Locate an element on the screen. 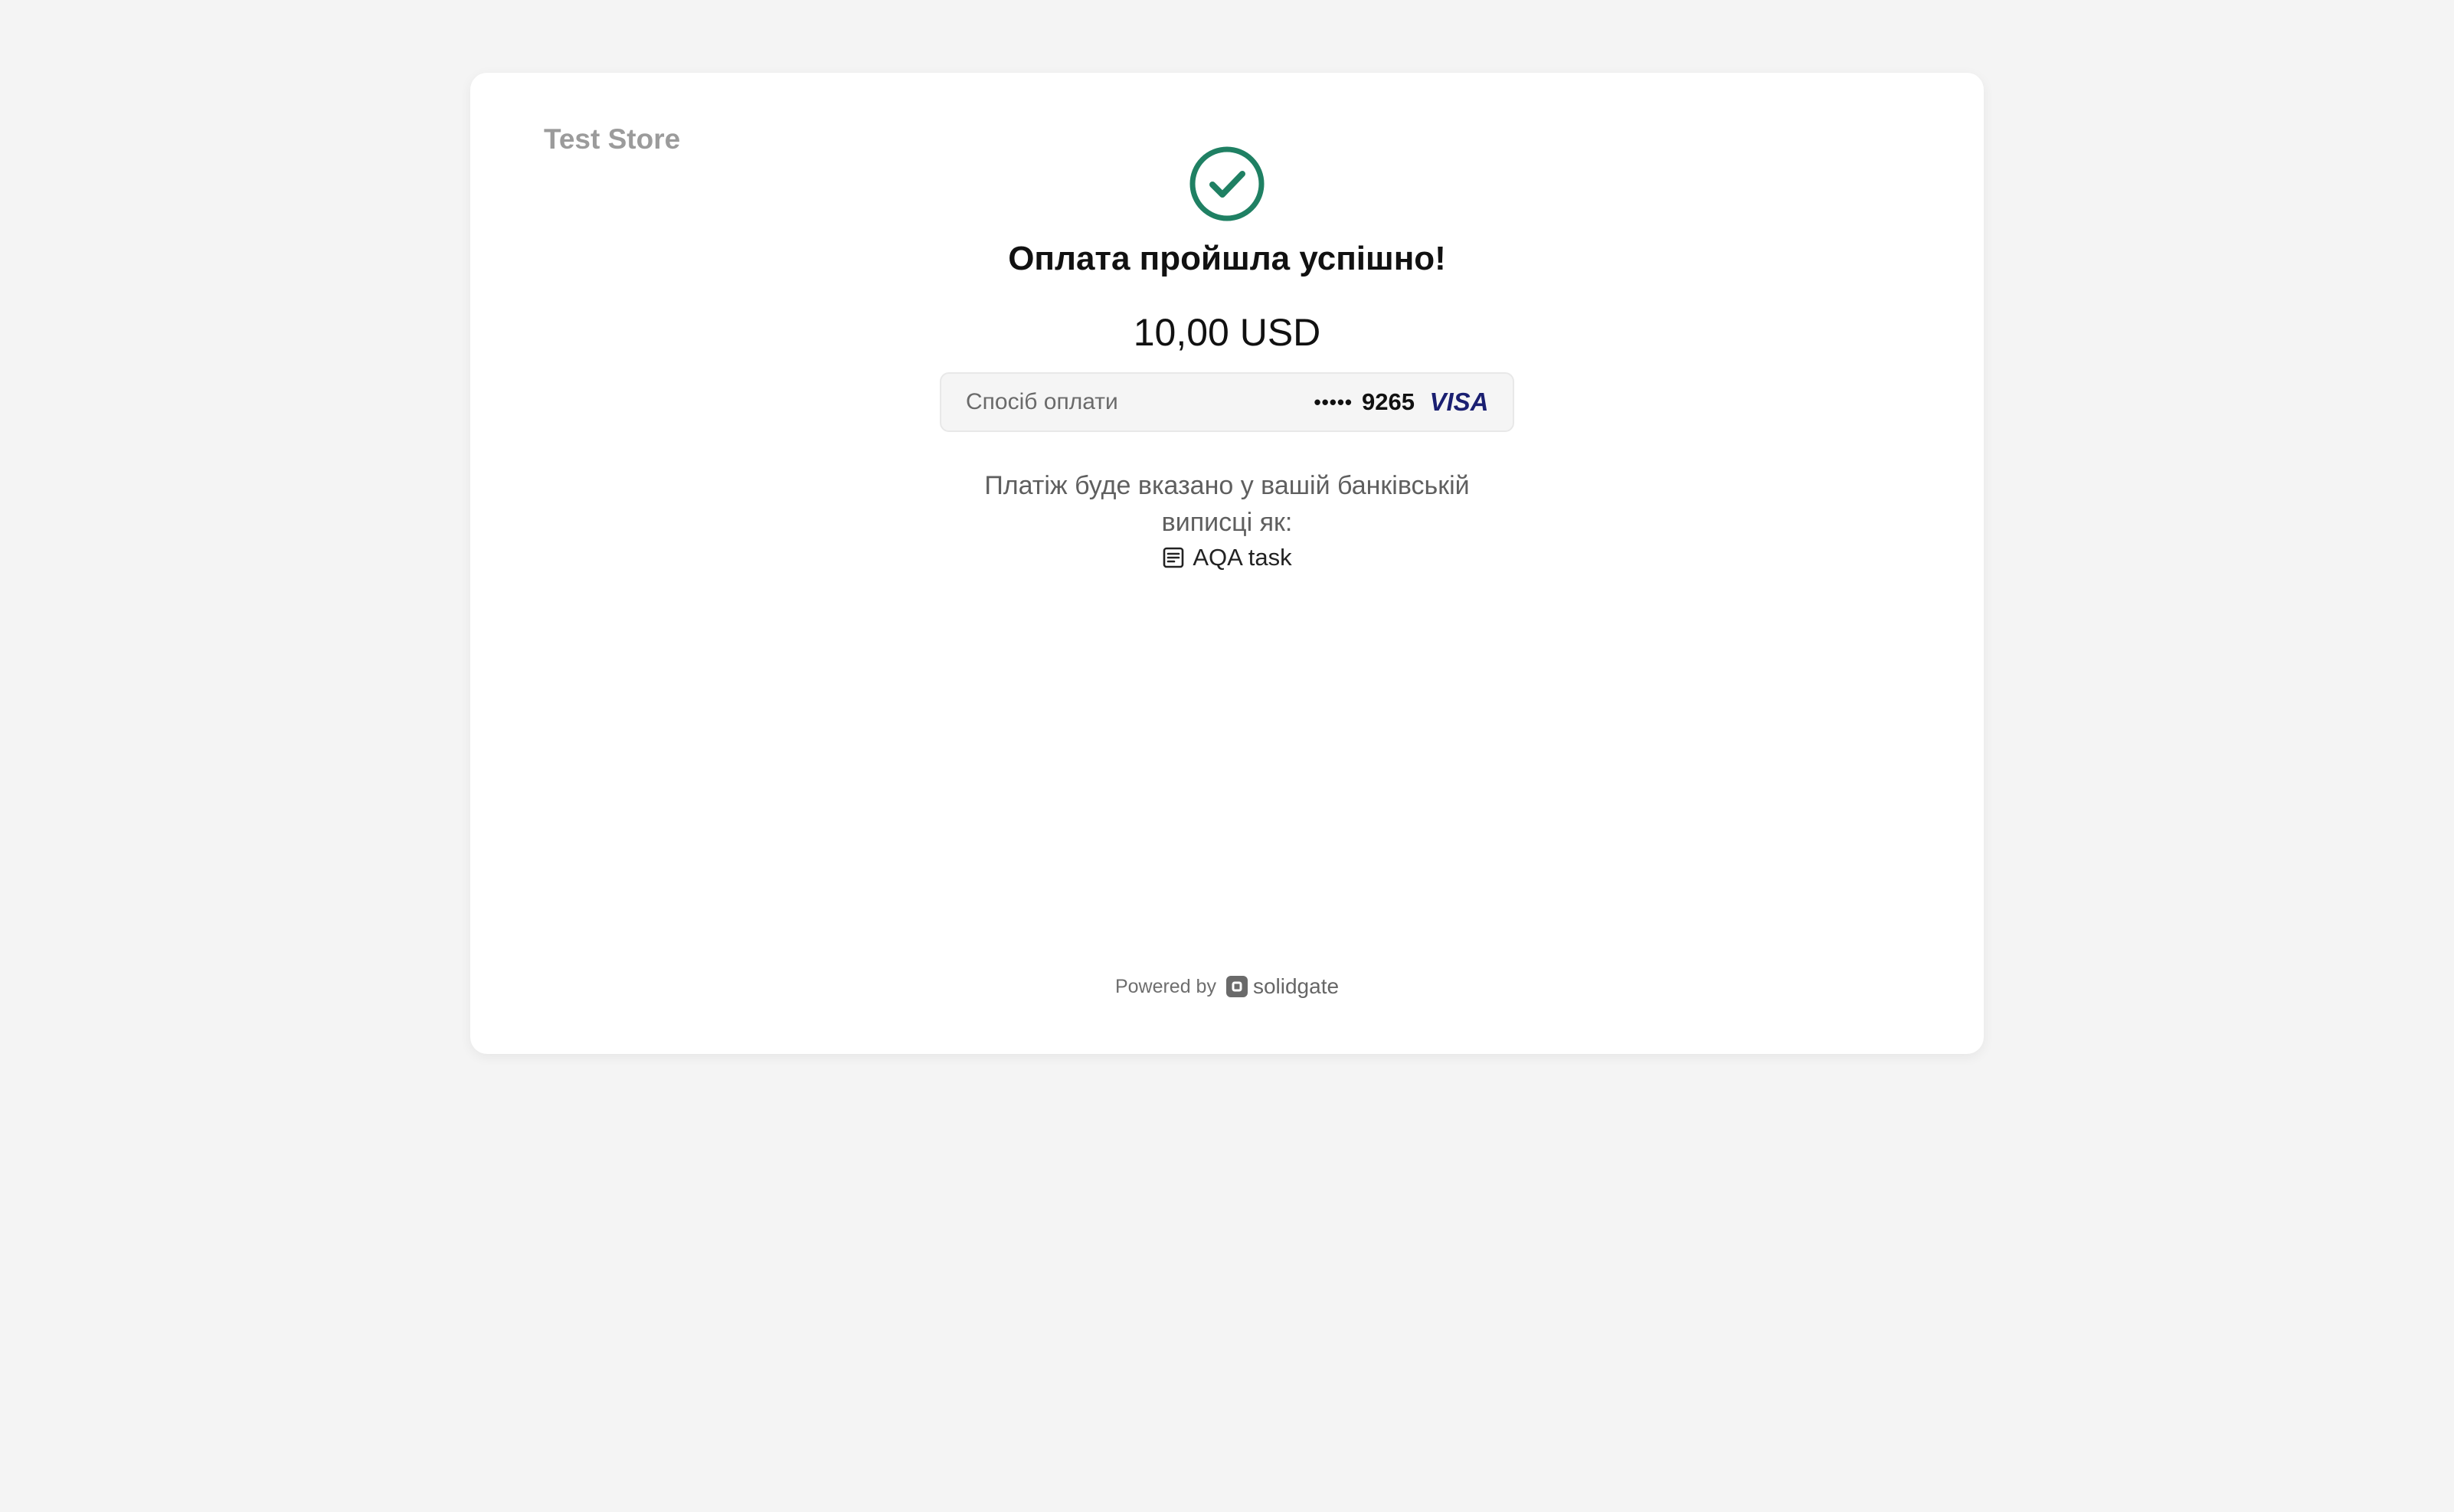 The width and height of the screenshot is (2454, 1512). card-mask-dots: ••••• is located at coordinates (1333, 402).